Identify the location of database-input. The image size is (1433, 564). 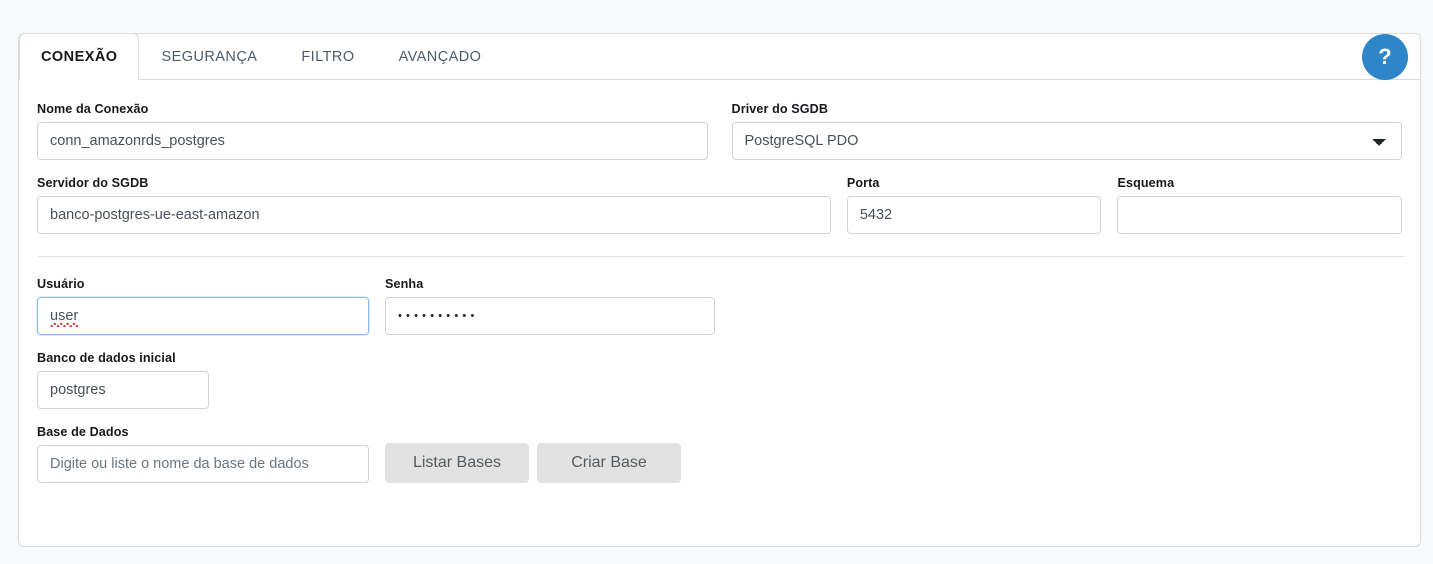
(203, 464).